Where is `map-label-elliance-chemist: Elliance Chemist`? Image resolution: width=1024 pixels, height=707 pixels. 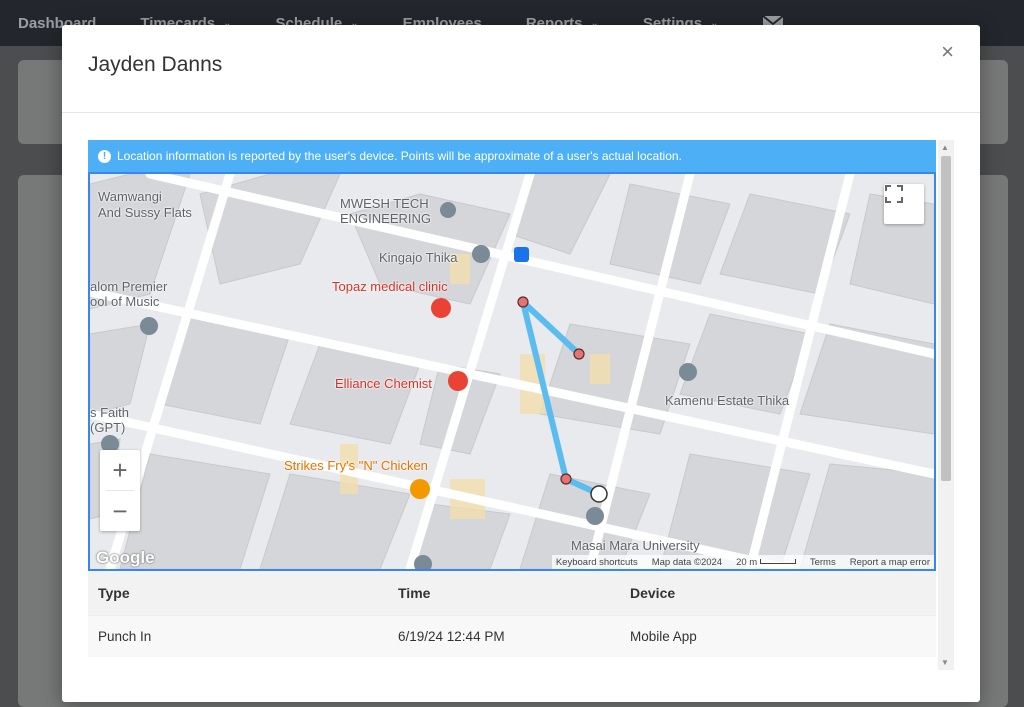
map-label-elliance-chemist: Elliance Chemist is located at coordinates (383, 383).